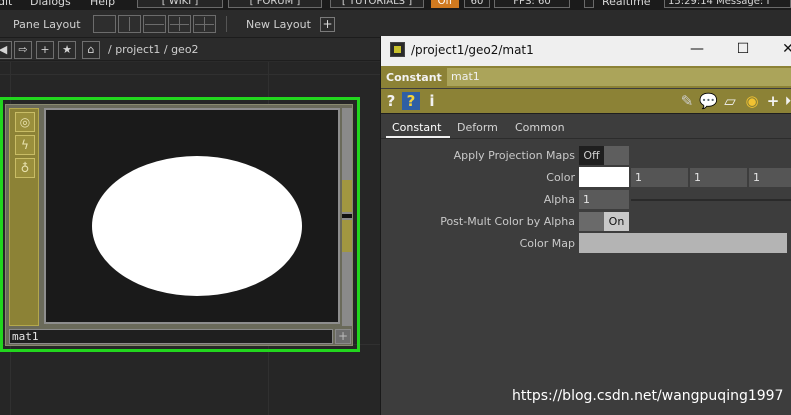 This screenshot has width=791, height=415. What do you see at coordinates (445, 4) in the screenshot?
I see `cook-off-toggle: Off` at bounding box center [445, 4].